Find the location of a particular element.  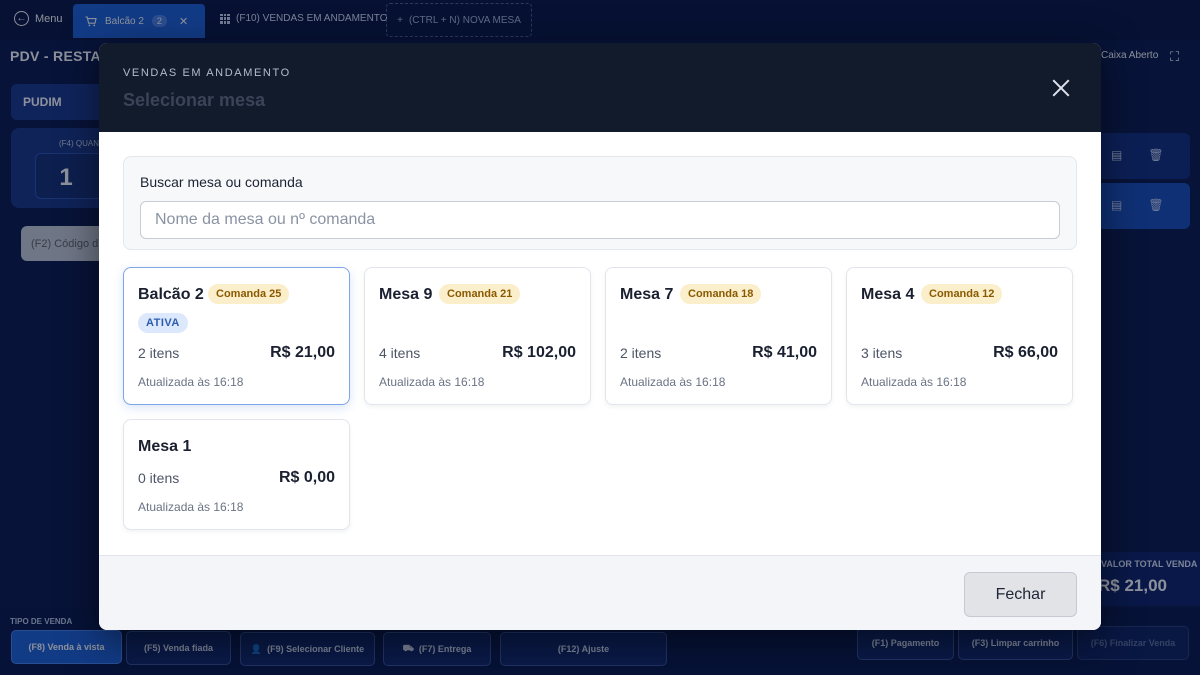

comanda-badge: Comanda 25 is located at coordinates (249, 294).